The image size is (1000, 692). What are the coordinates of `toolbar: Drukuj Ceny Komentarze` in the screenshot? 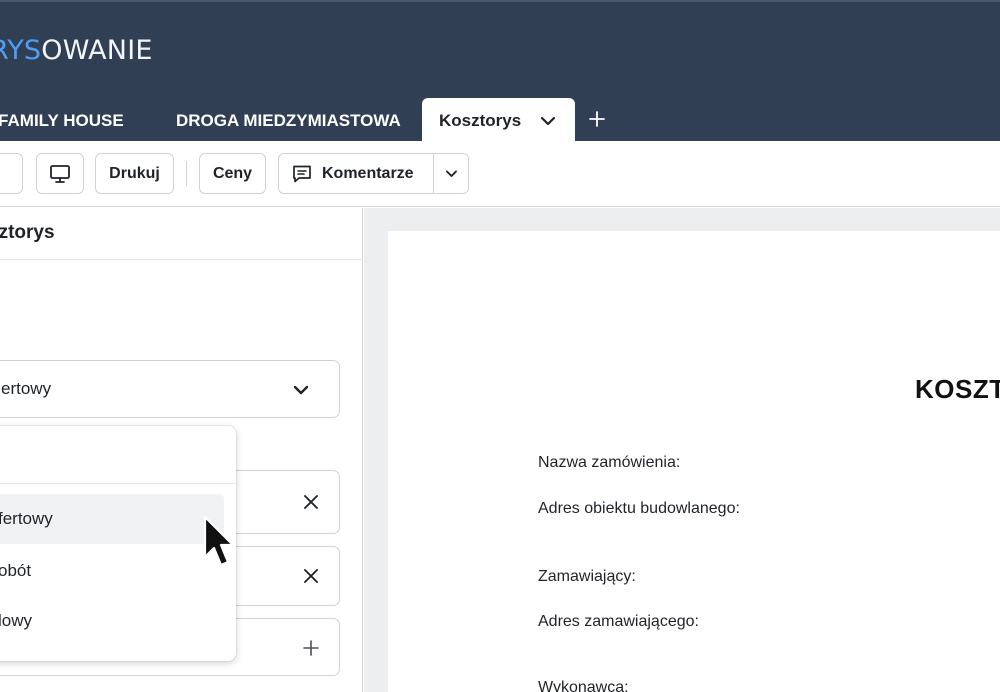 It's located at (500, 174).